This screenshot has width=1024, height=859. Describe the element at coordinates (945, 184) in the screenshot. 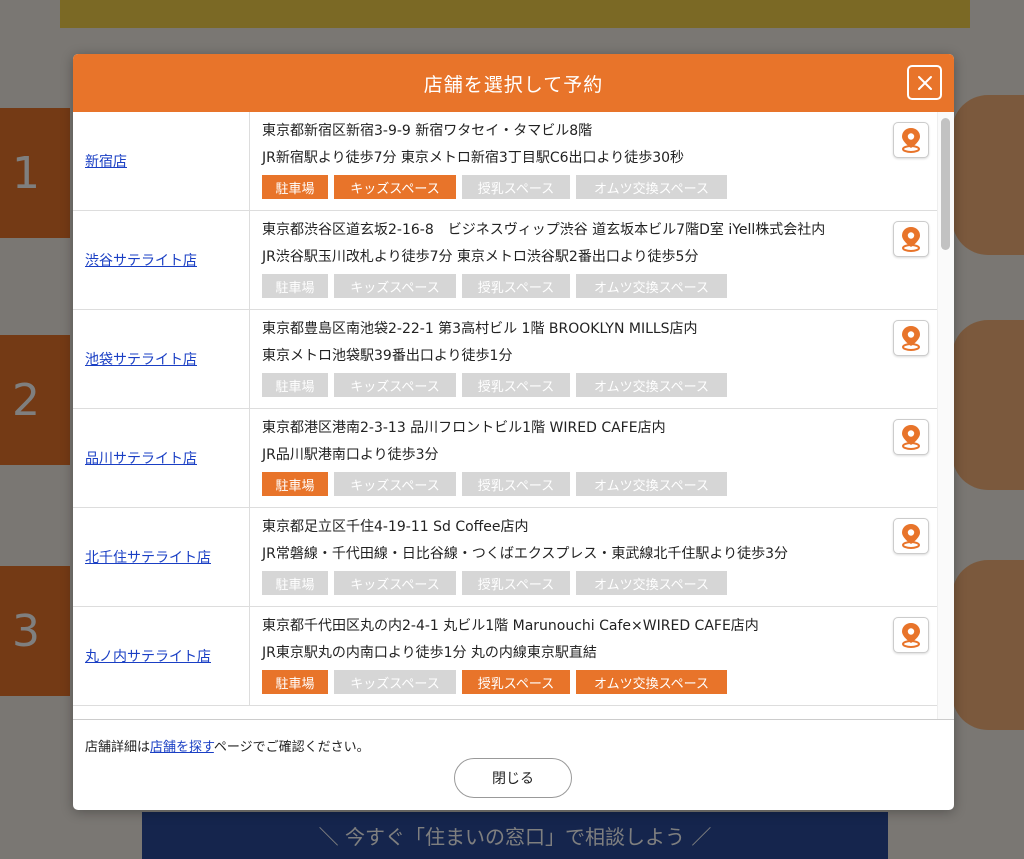

I see `scrollbar-thumb` at that location.